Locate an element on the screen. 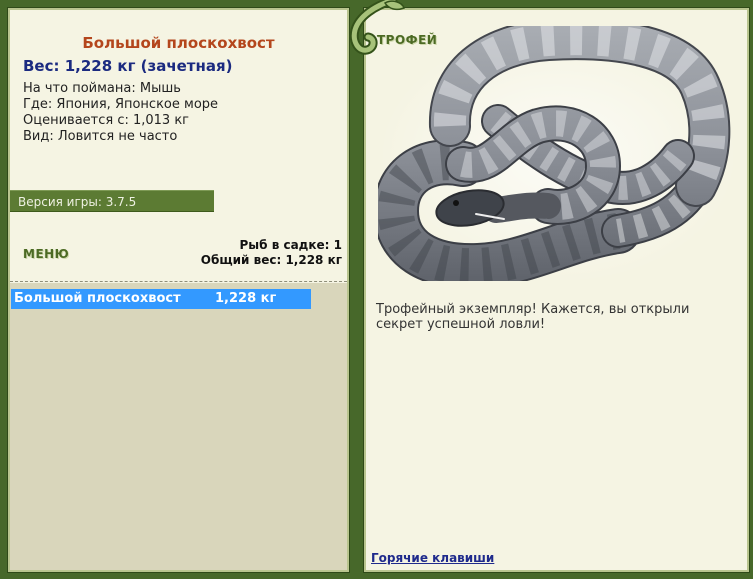 The height and width of the screenshot is (579, 753). fish-weight: Вес: 1,228 кг (зачетная) is located at coordinates (128, 66).